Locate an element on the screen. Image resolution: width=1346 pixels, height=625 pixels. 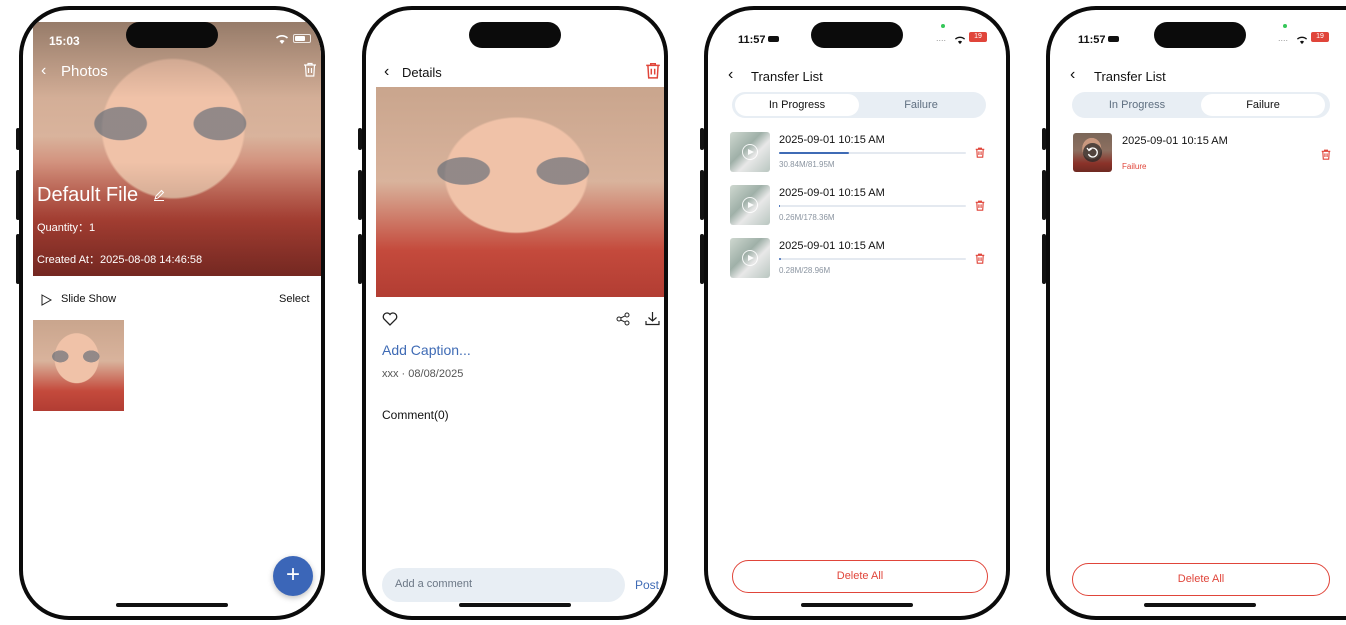
comment-placeholder: Add a comment is located at coordinates (434, 584).